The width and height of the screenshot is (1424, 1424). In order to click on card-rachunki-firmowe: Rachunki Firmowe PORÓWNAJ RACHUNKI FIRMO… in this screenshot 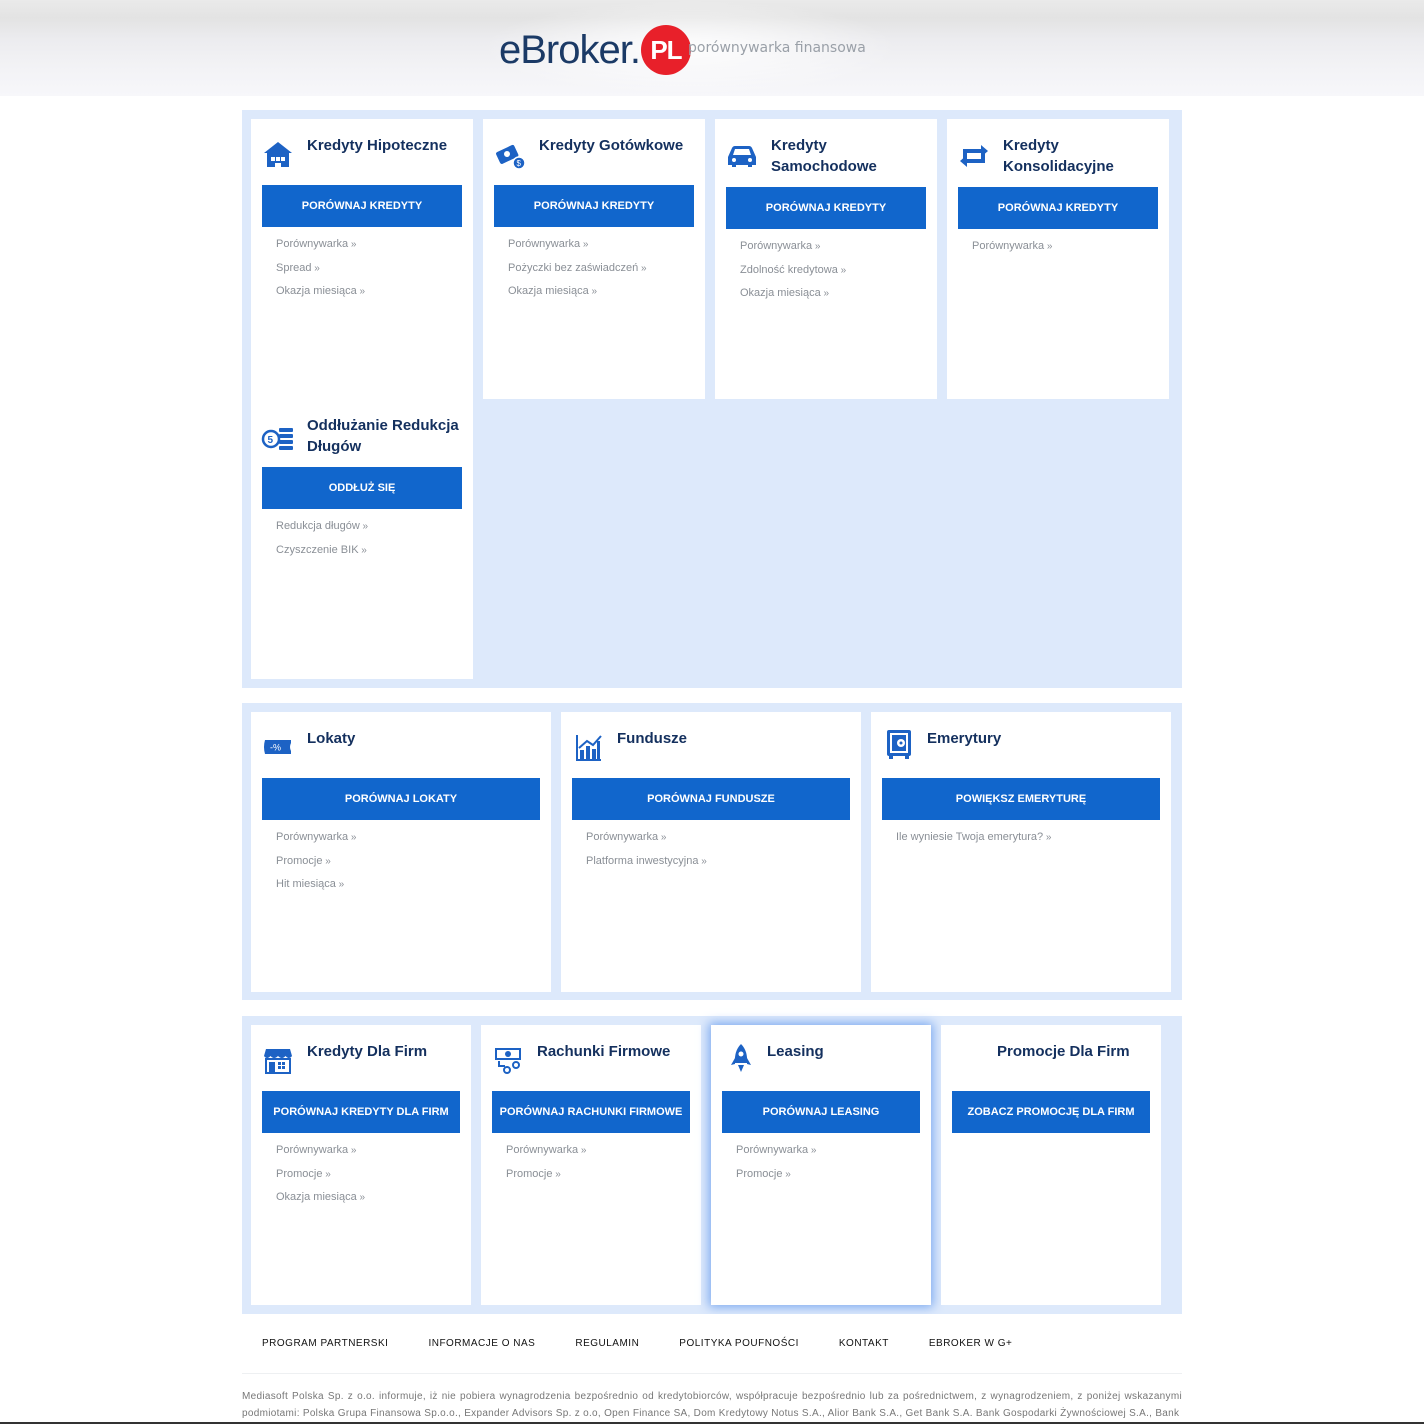, I will do `click(591, 1165)`.